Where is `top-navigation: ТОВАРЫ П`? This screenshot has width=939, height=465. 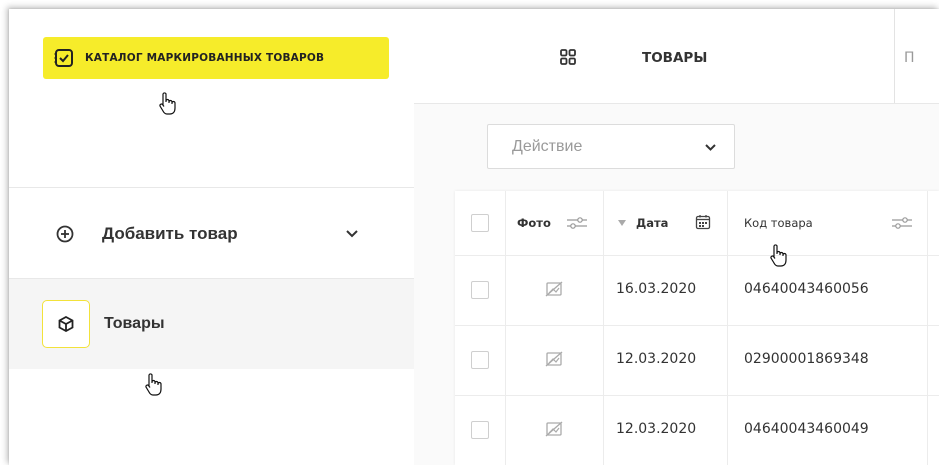
top-navigation: ТОВАРЫ П is located at coordinates (676, 56).